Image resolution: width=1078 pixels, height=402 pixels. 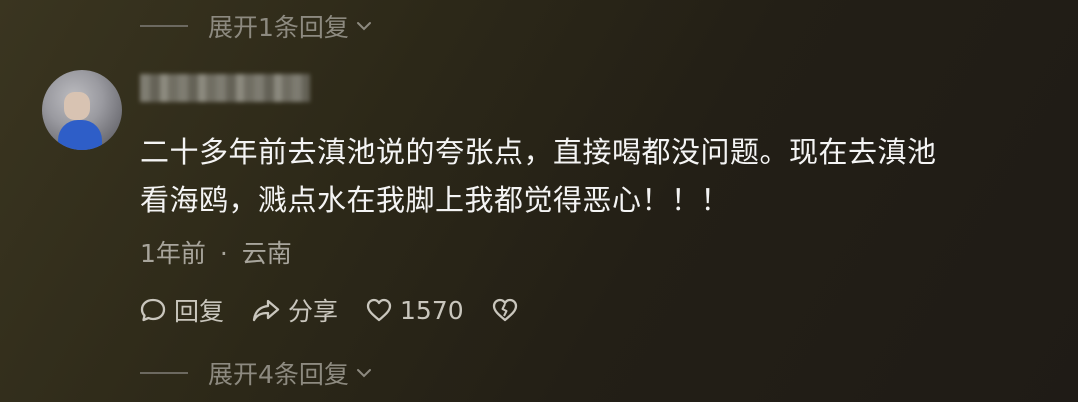 I want to click on avatar-shirt, so click(x=80, y=135).